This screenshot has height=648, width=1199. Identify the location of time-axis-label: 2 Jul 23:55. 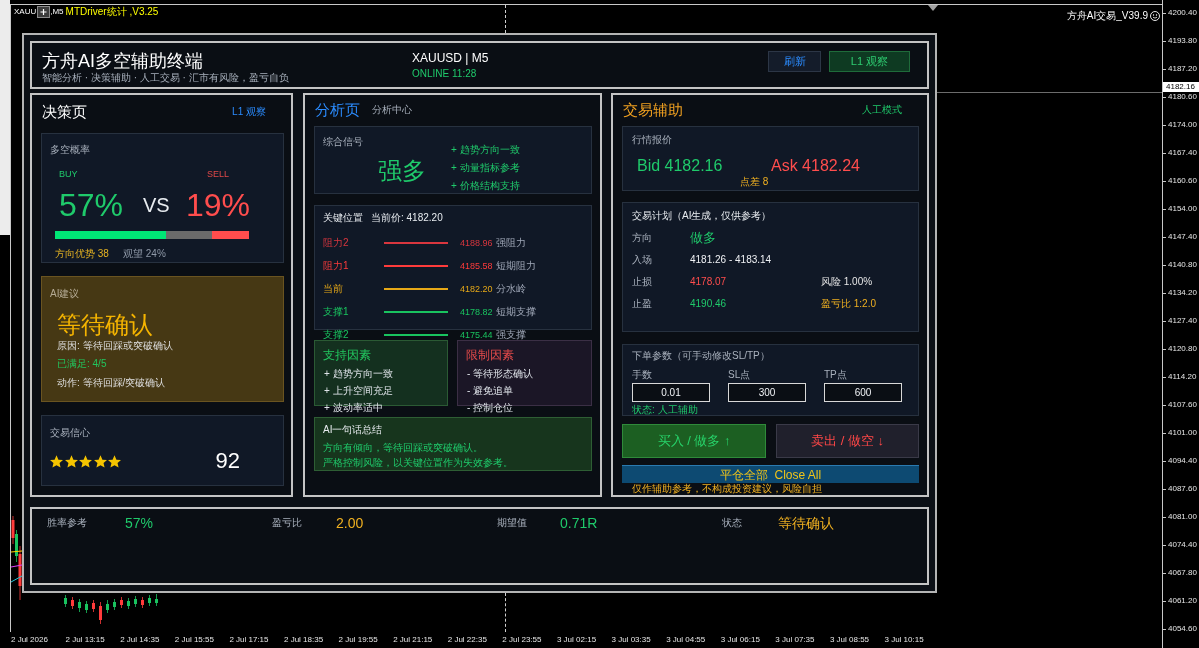
(522, 640).